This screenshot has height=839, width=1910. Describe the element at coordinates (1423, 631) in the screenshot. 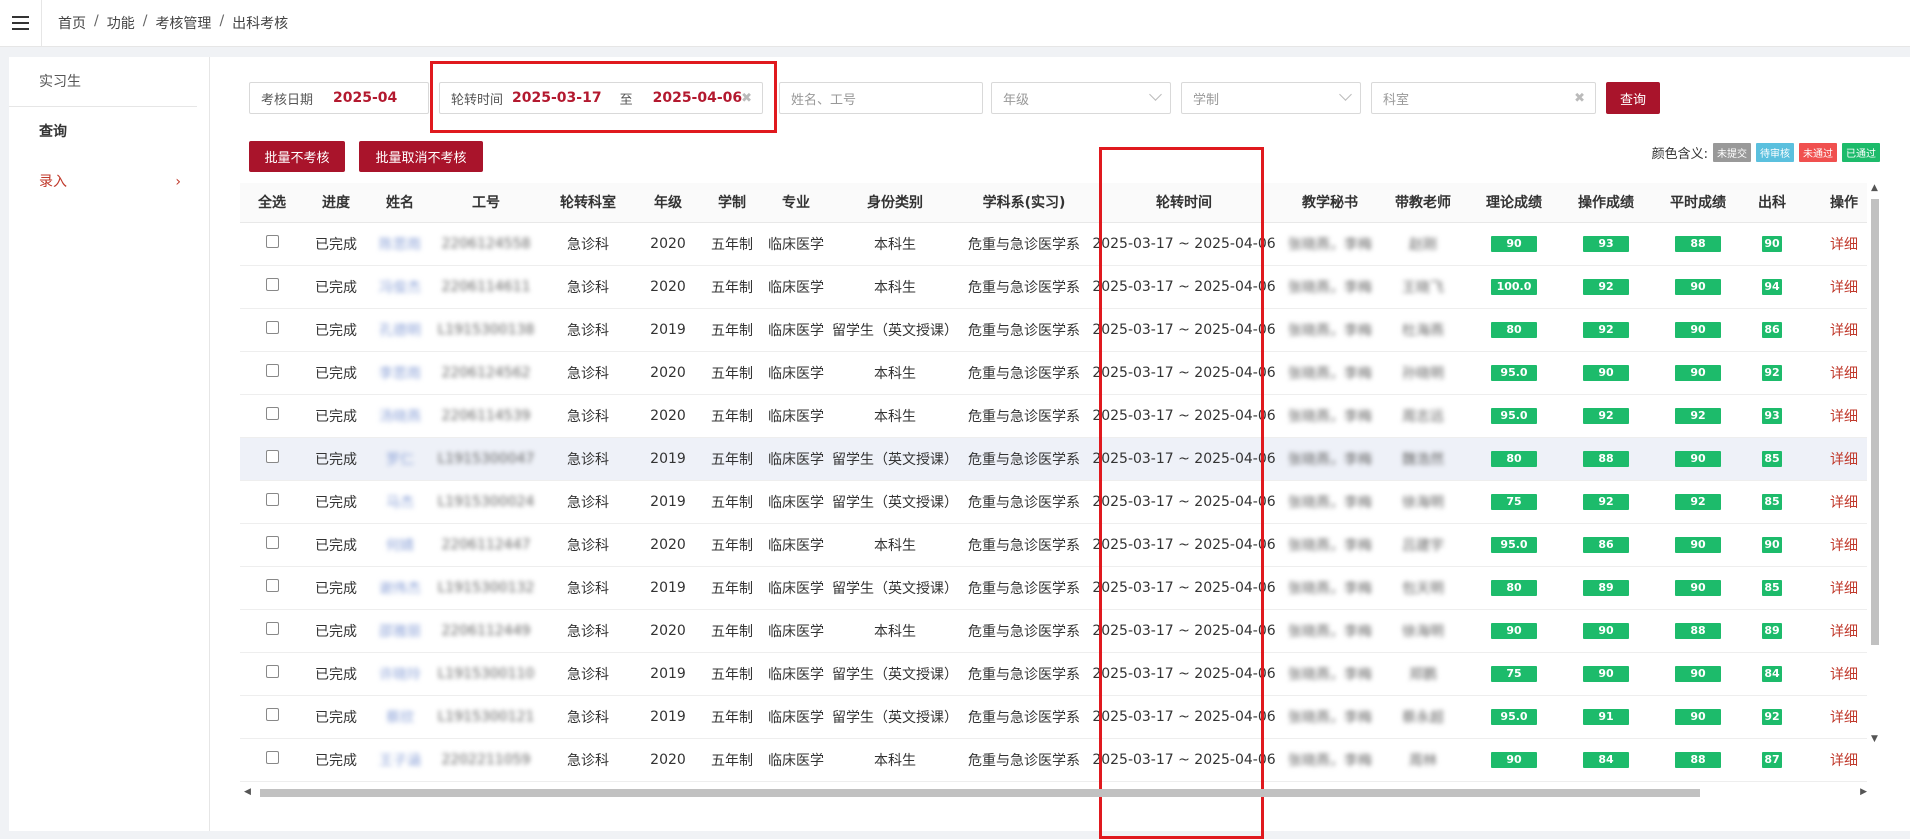

I see `cell-teacher: 徐海明` at that location.